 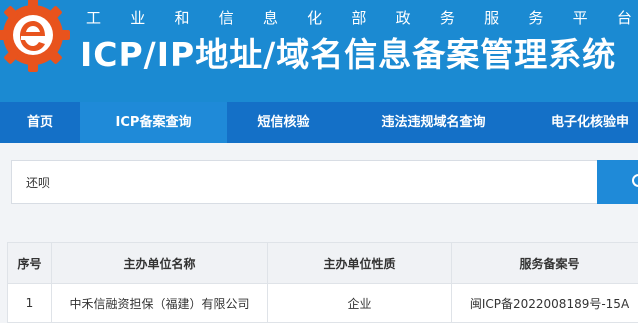 I want to click on cell-organizer-name: 中禾信融资担保（福建）有限公司, so click(x=160, y=303).